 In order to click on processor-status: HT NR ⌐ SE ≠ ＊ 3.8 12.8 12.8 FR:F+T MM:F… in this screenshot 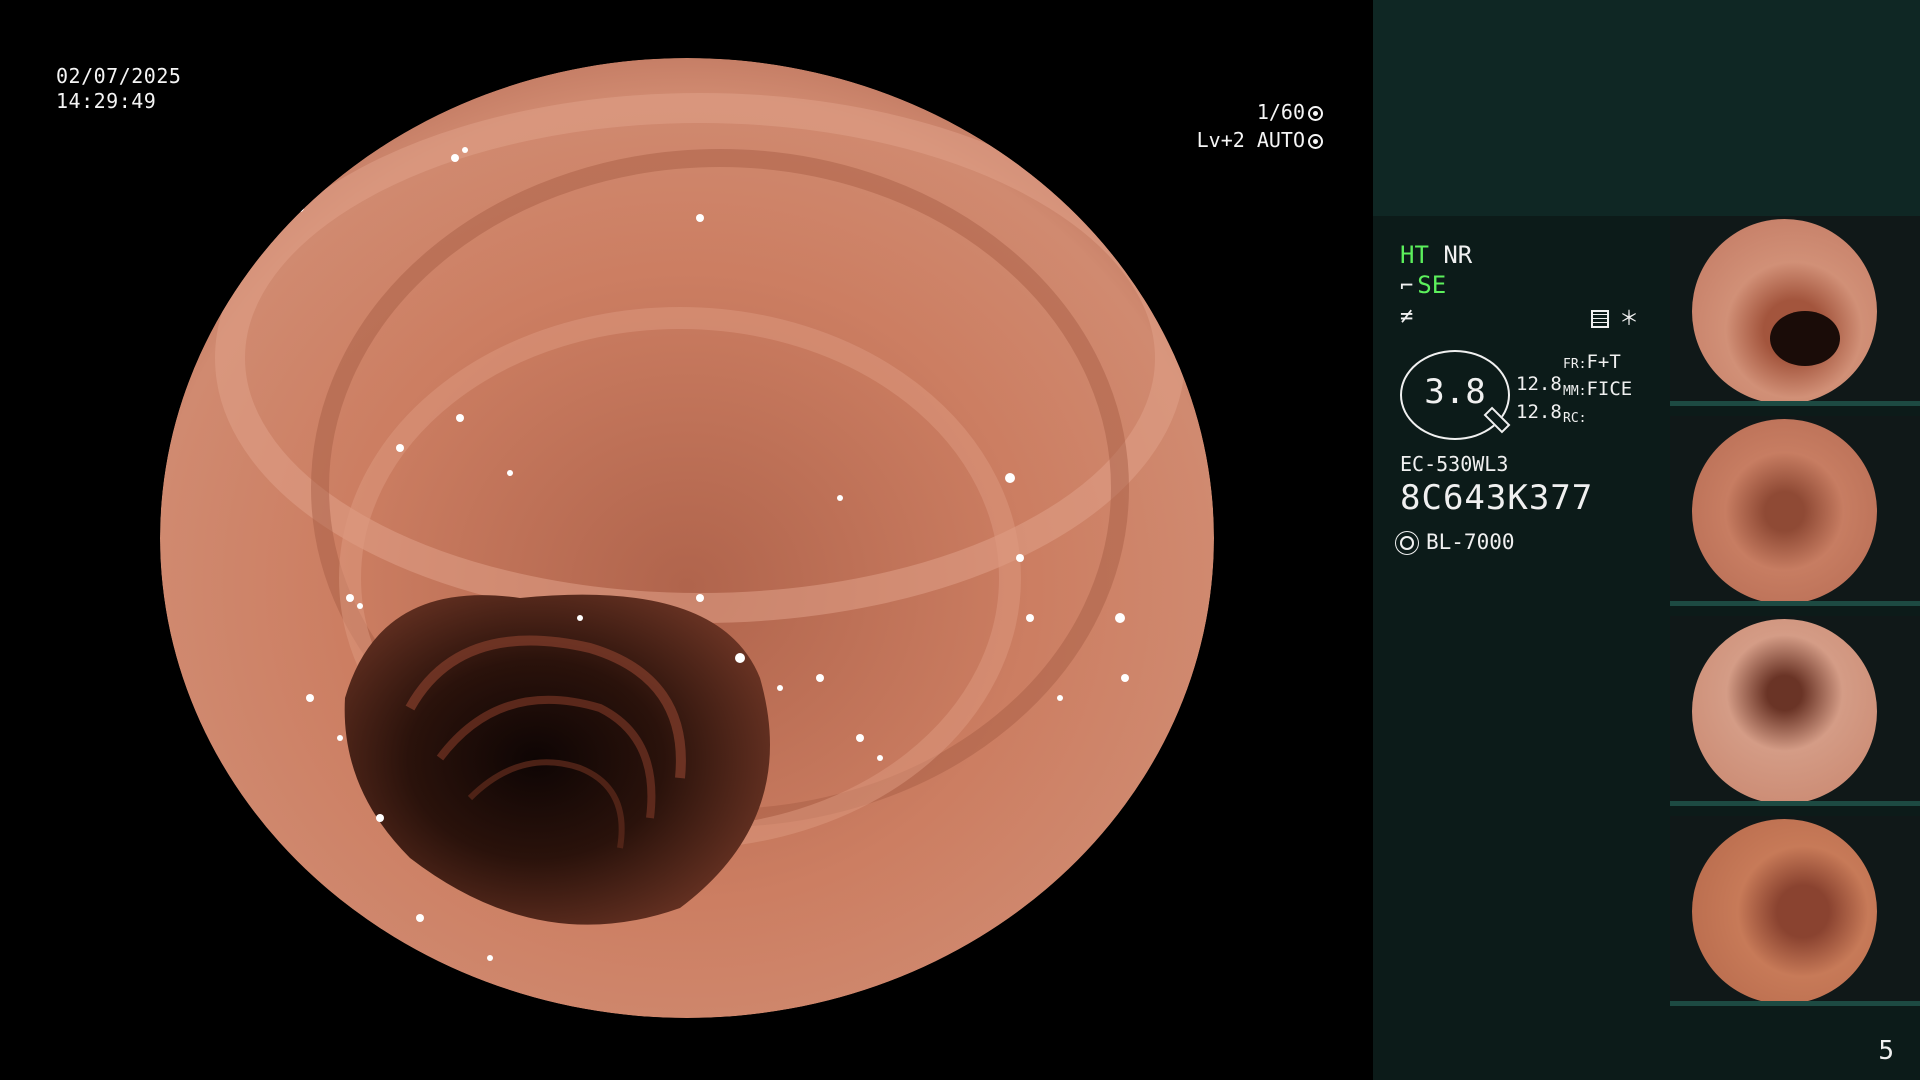, I will do `click(1532, 397)`.